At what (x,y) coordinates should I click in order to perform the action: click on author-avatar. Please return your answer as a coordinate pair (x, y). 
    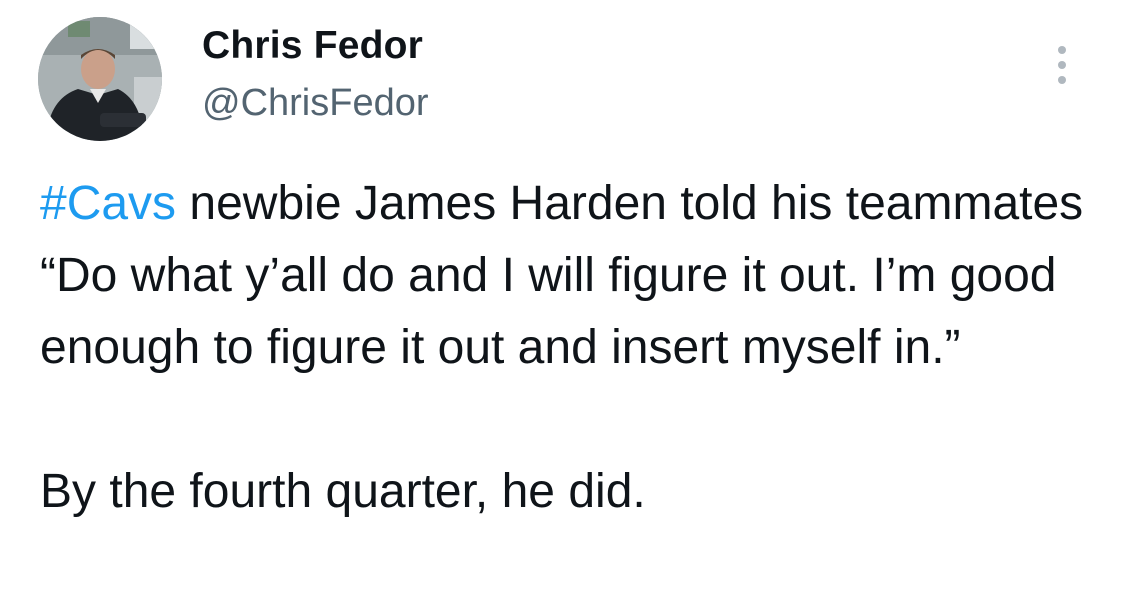
    Looking at the image, I should click on (100, 79).